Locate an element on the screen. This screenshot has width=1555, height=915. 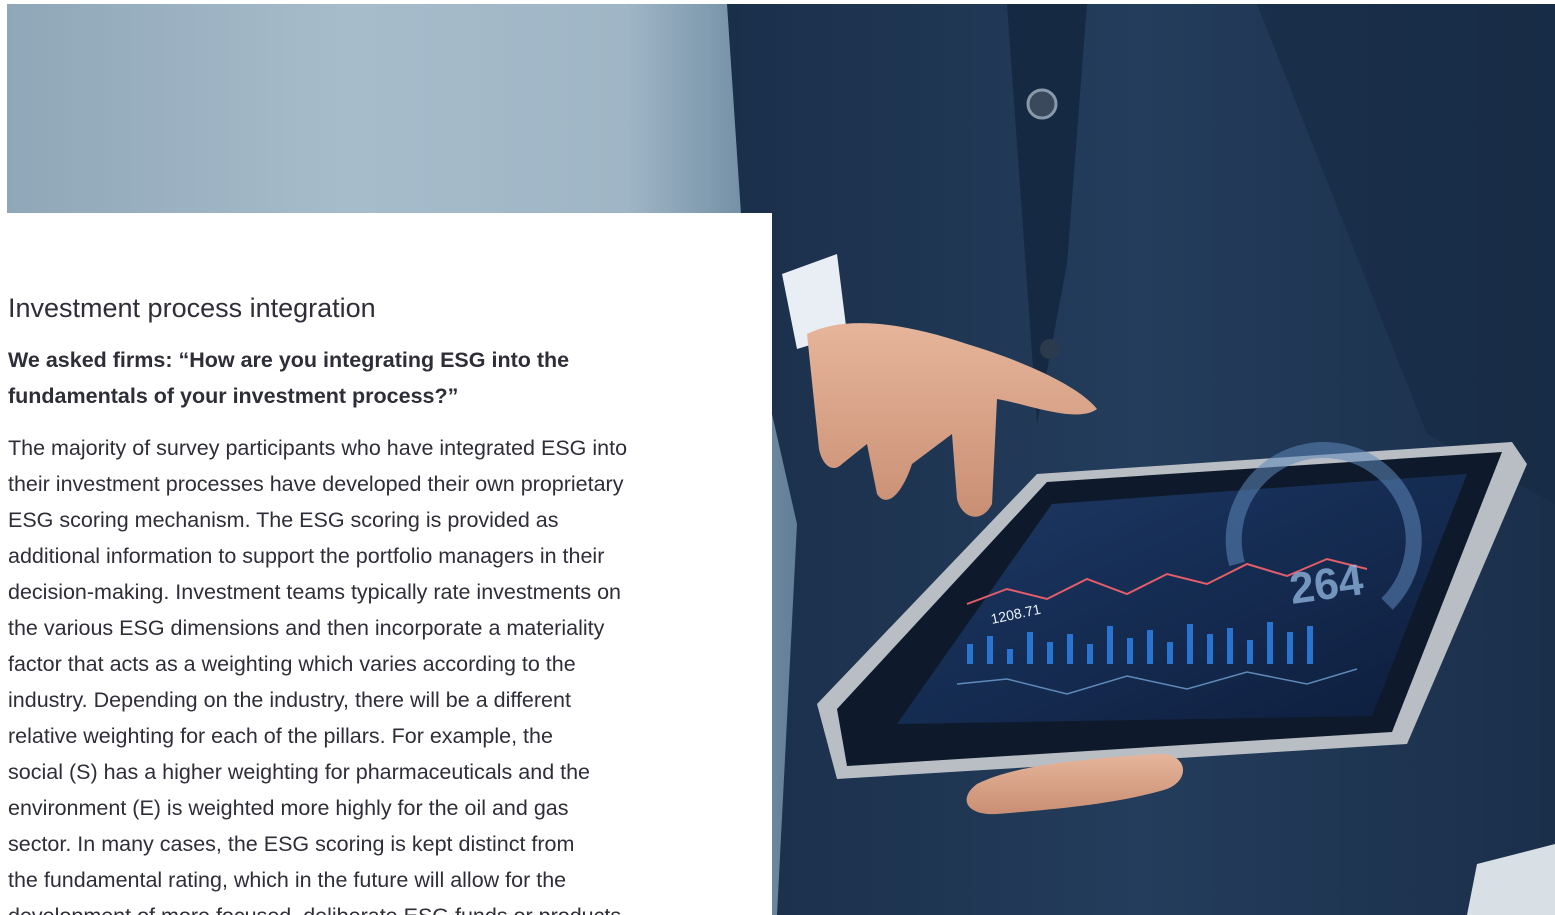
section-title: Investment process integration is located at coordinates (192, 308).